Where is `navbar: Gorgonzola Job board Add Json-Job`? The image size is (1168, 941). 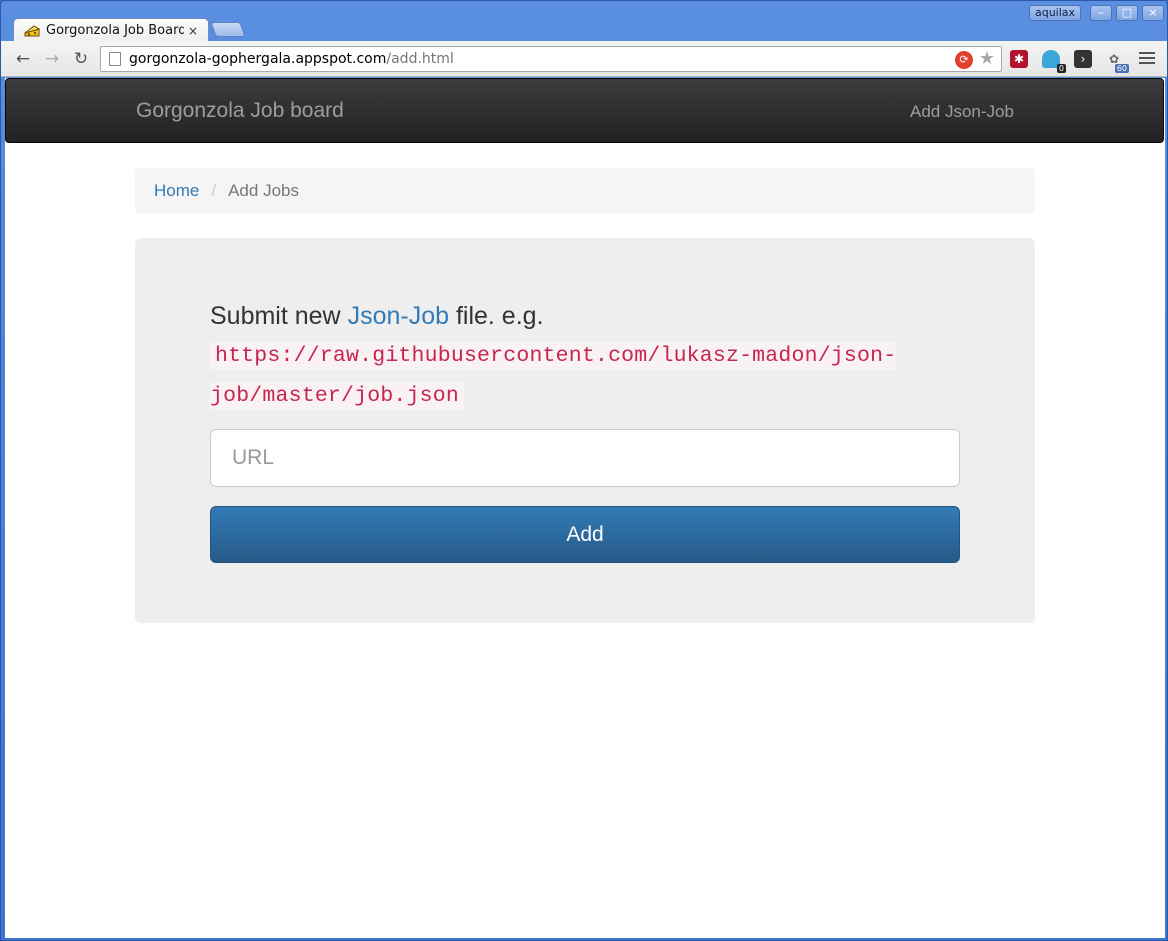
navbar: Gorgonzola Job board Add Json-Job is located at coordinates (584, 110).